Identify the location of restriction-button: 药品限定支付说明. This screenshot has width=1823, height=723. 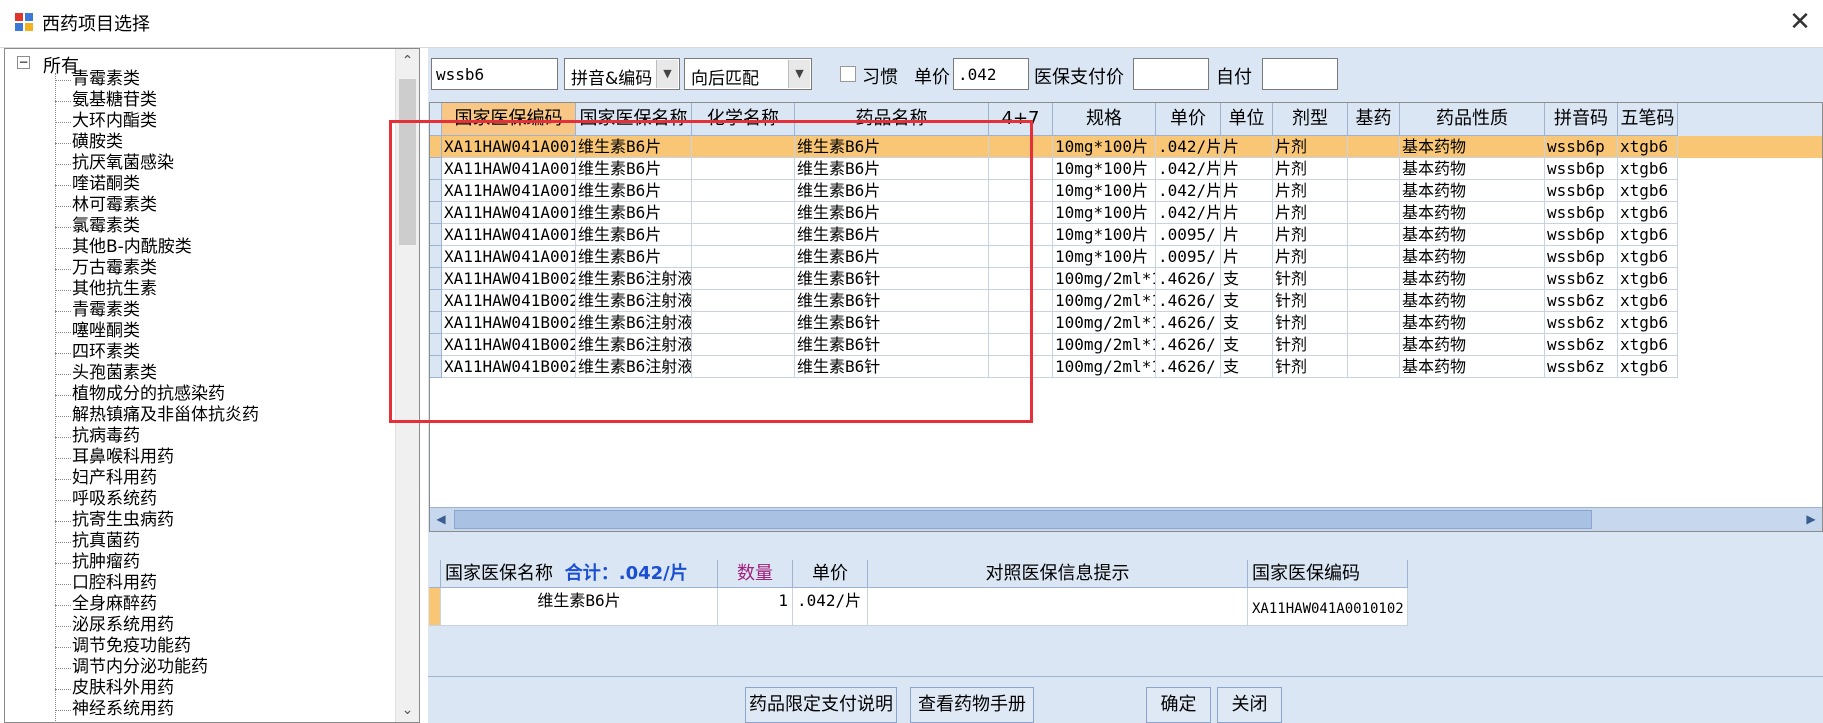
(821, 705).